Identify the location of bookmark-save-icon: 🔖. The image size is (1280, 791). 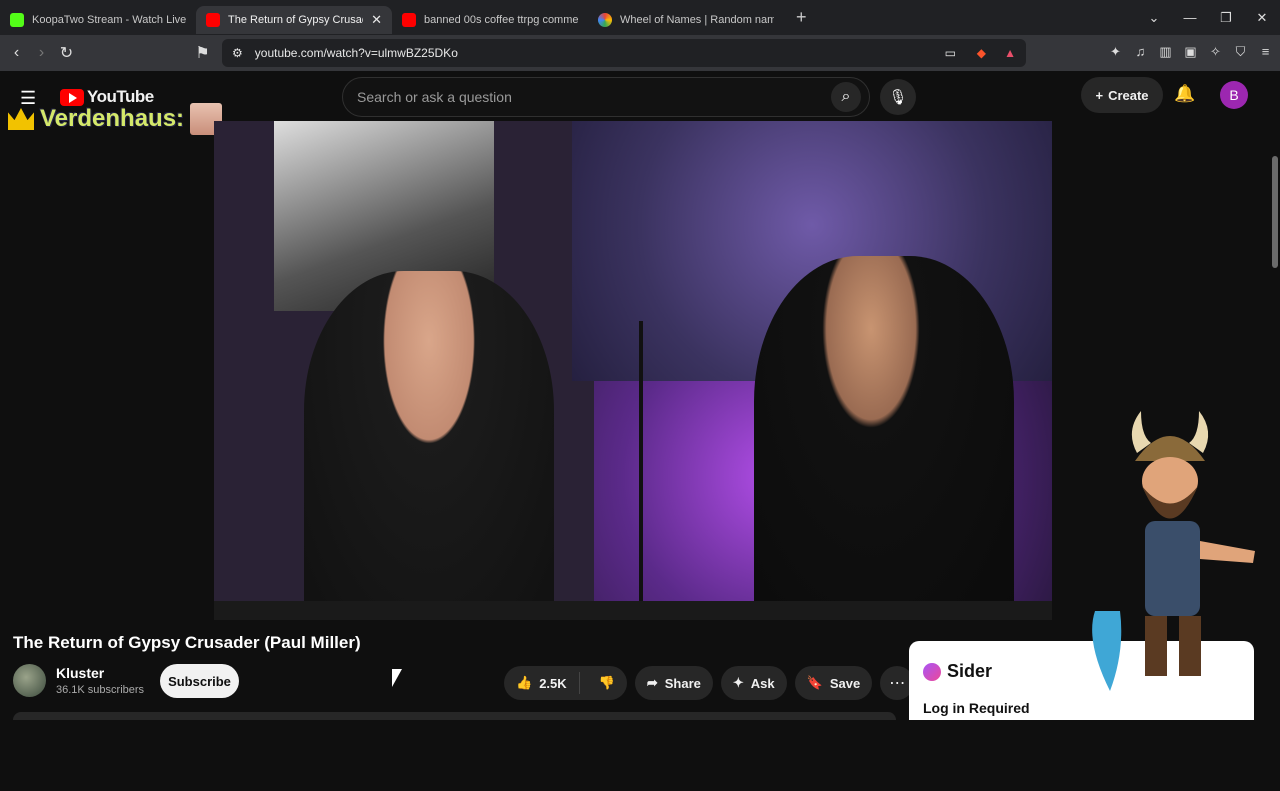
(814, 682).